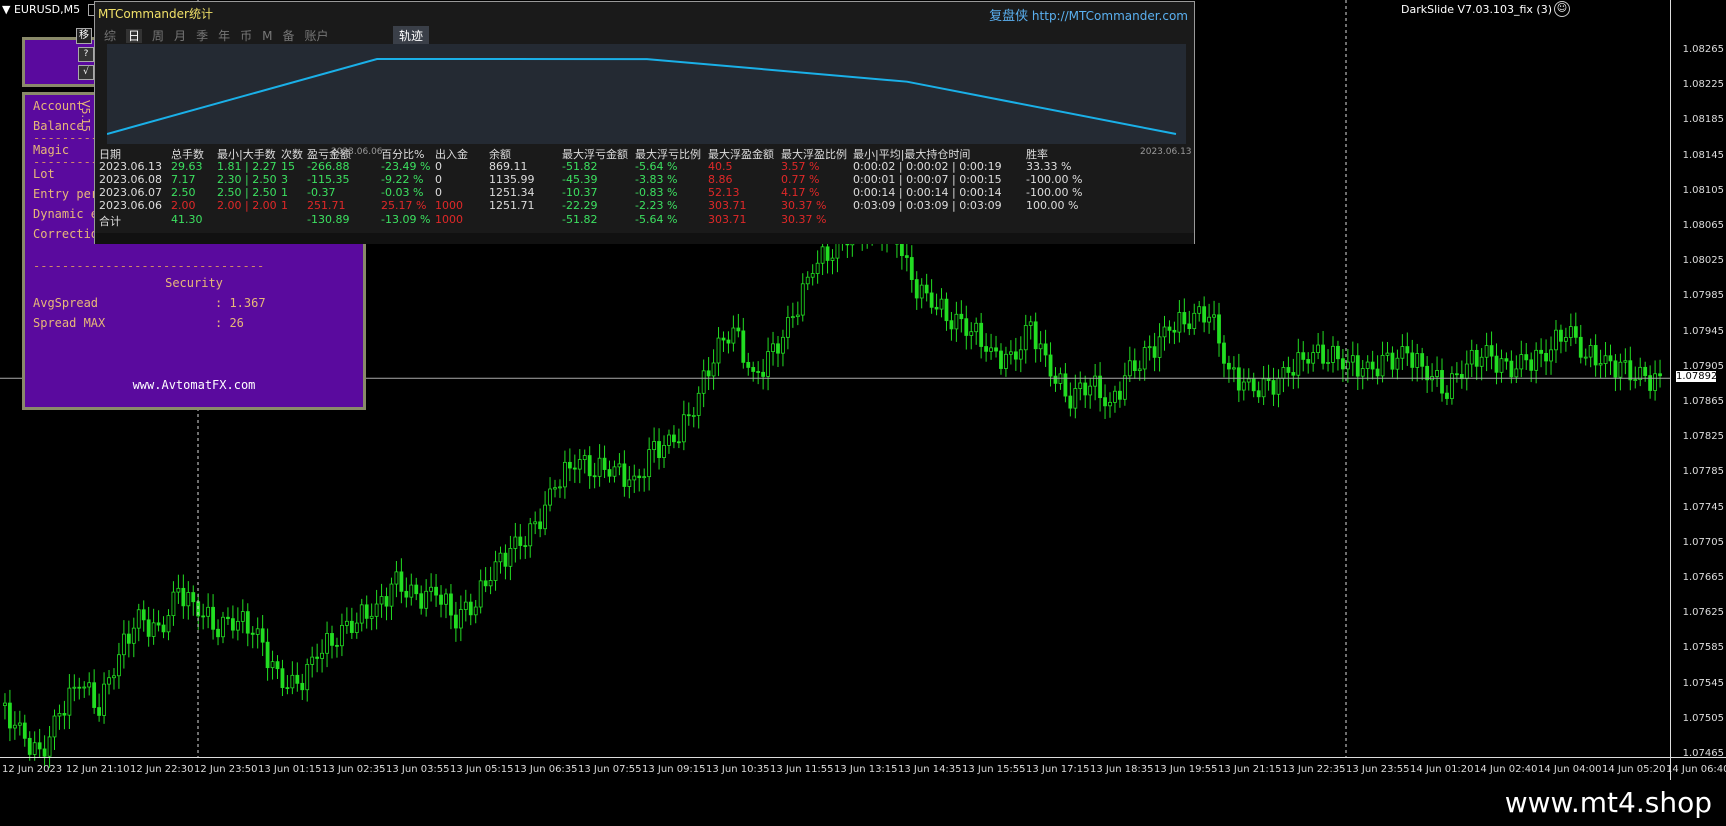  What do you see at coordinates (130, 192) in the screenshot?
I see `table-cell: 2023.06.07` at bounding box center [130, 192].